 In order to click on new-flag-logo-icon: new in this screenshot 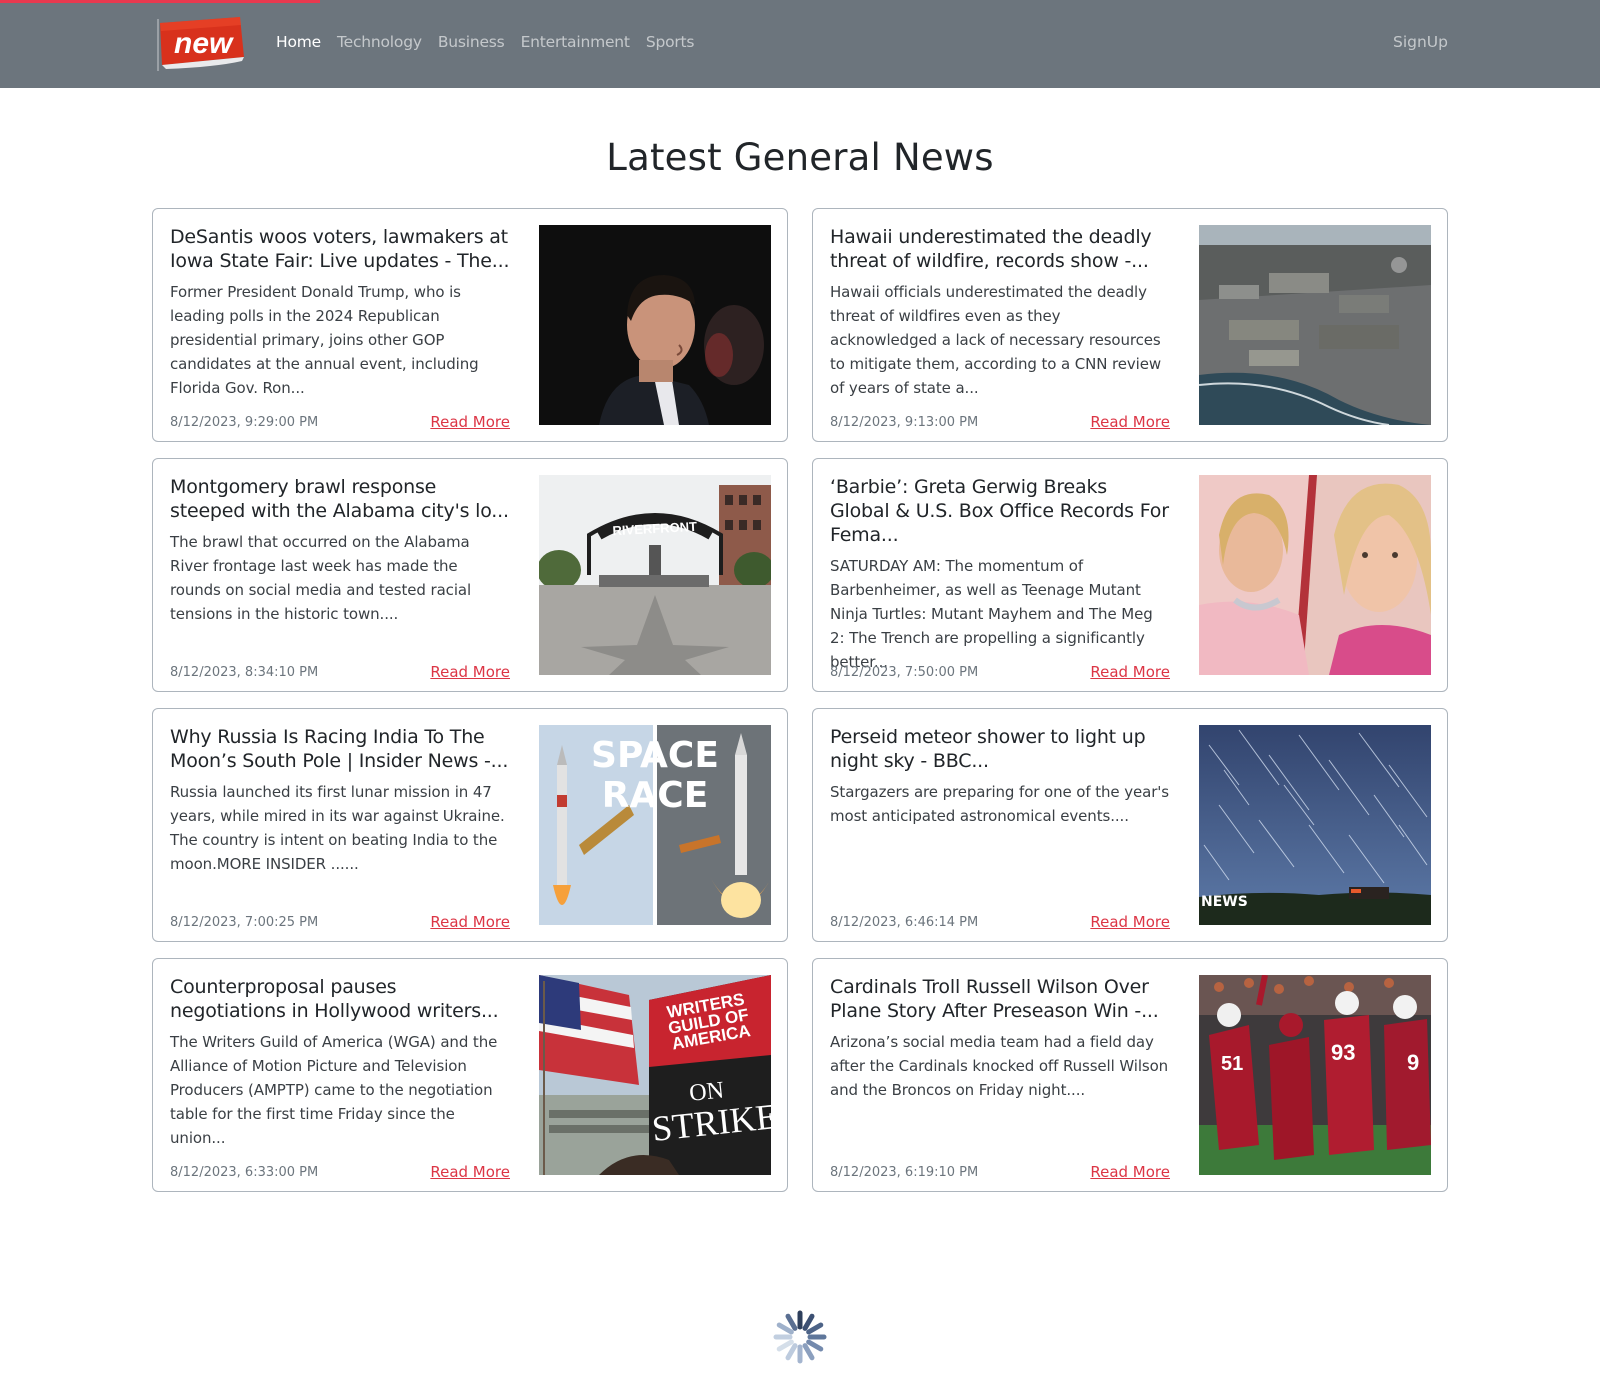, I will do `click(200, 44)`.